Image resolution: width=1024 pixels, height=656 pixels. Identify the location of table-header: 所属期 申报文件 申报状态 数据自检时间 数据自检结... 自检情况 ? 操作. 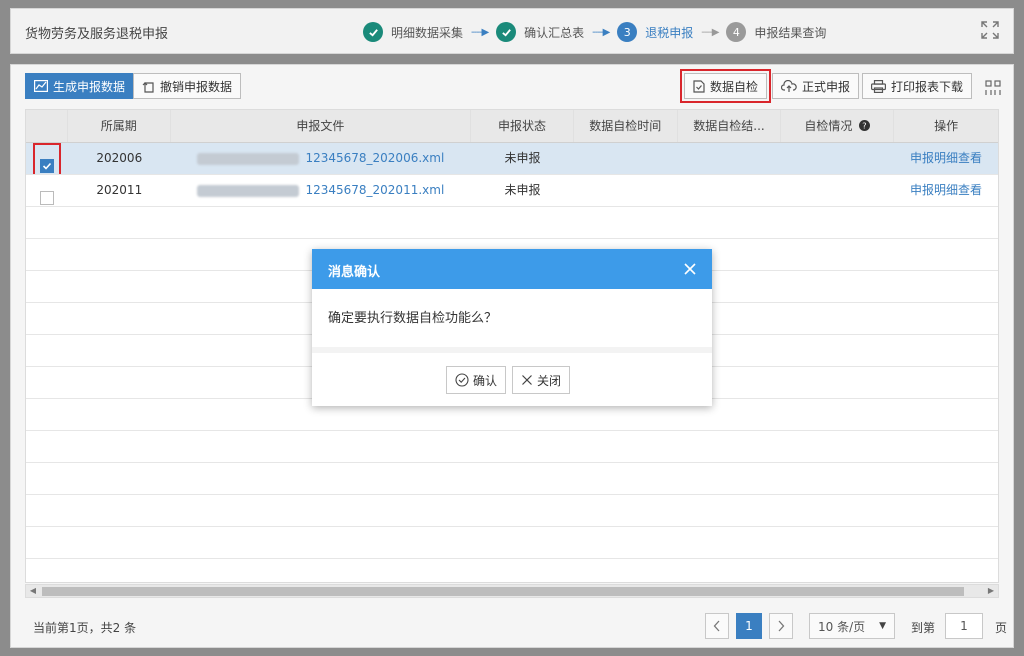
(512, 126).